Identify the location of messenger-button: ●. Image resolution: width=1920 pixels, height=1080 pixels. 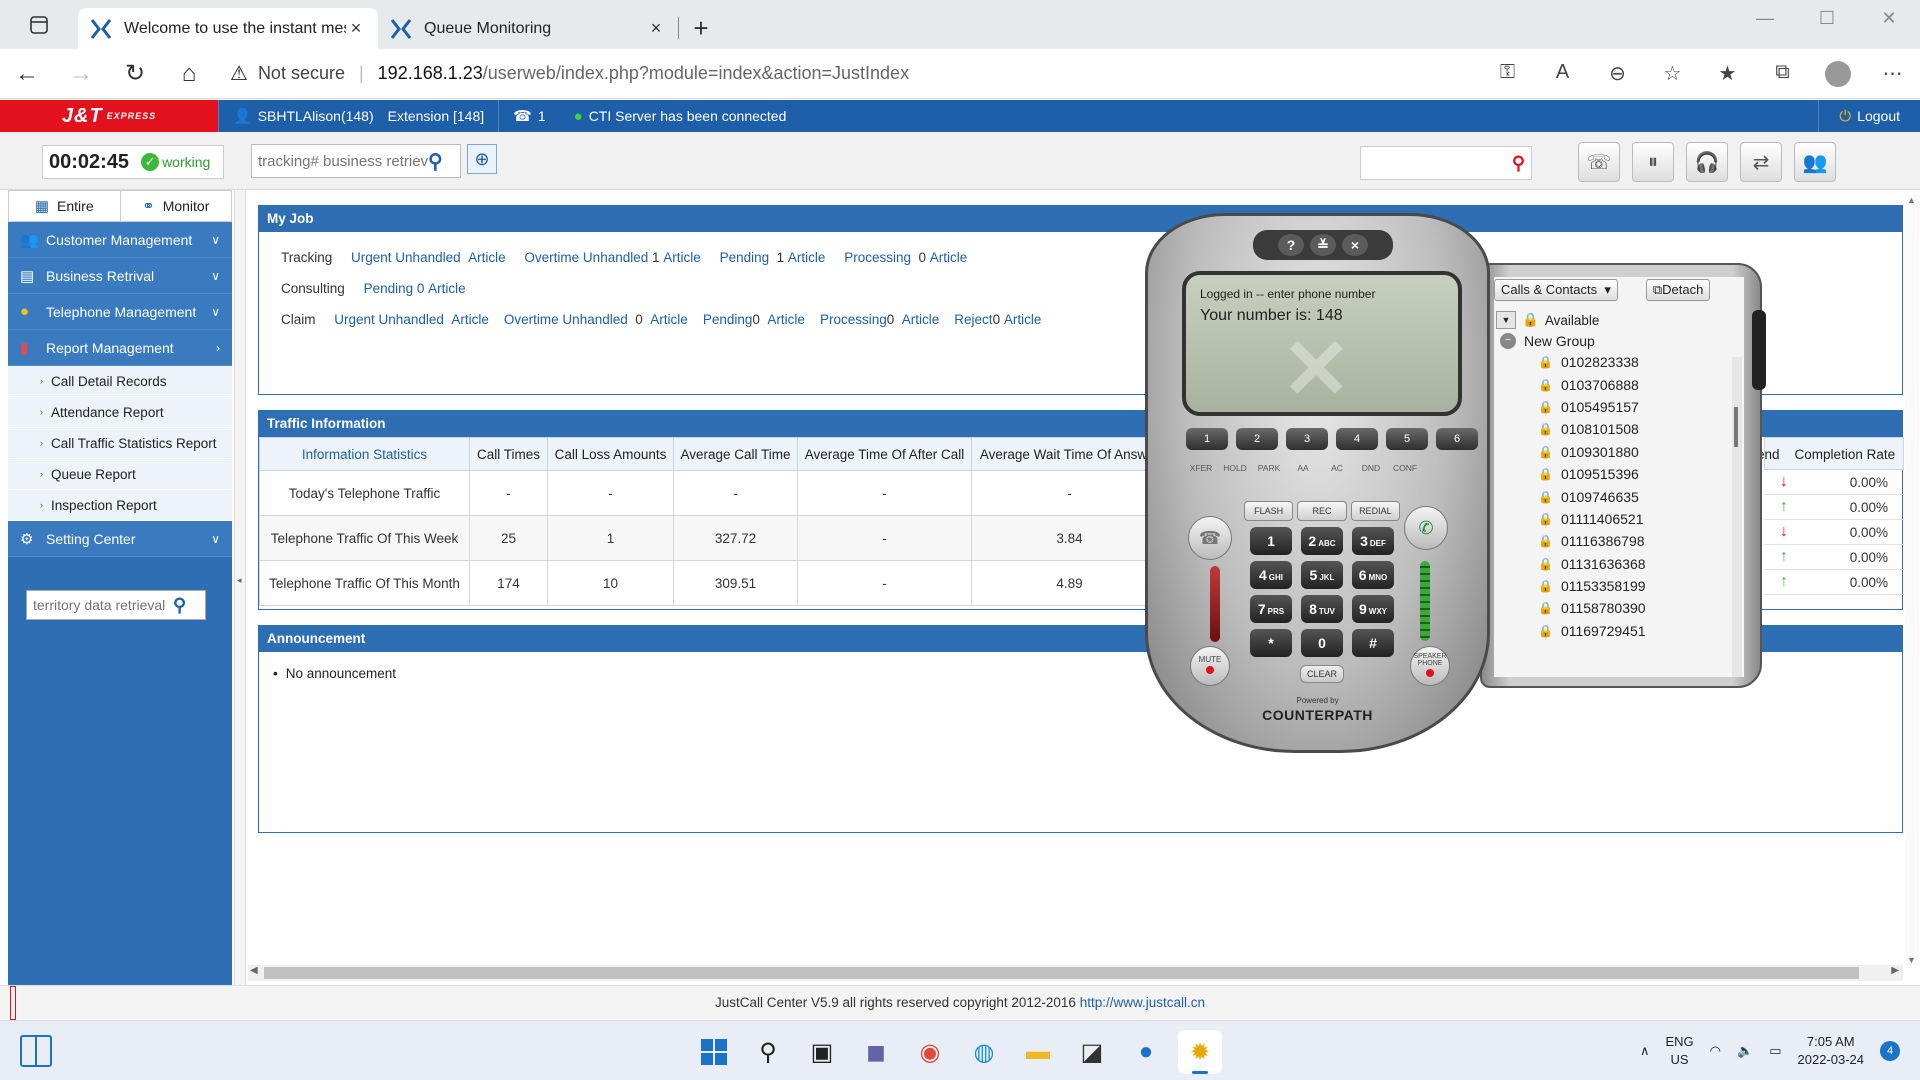
(1146, 1052).